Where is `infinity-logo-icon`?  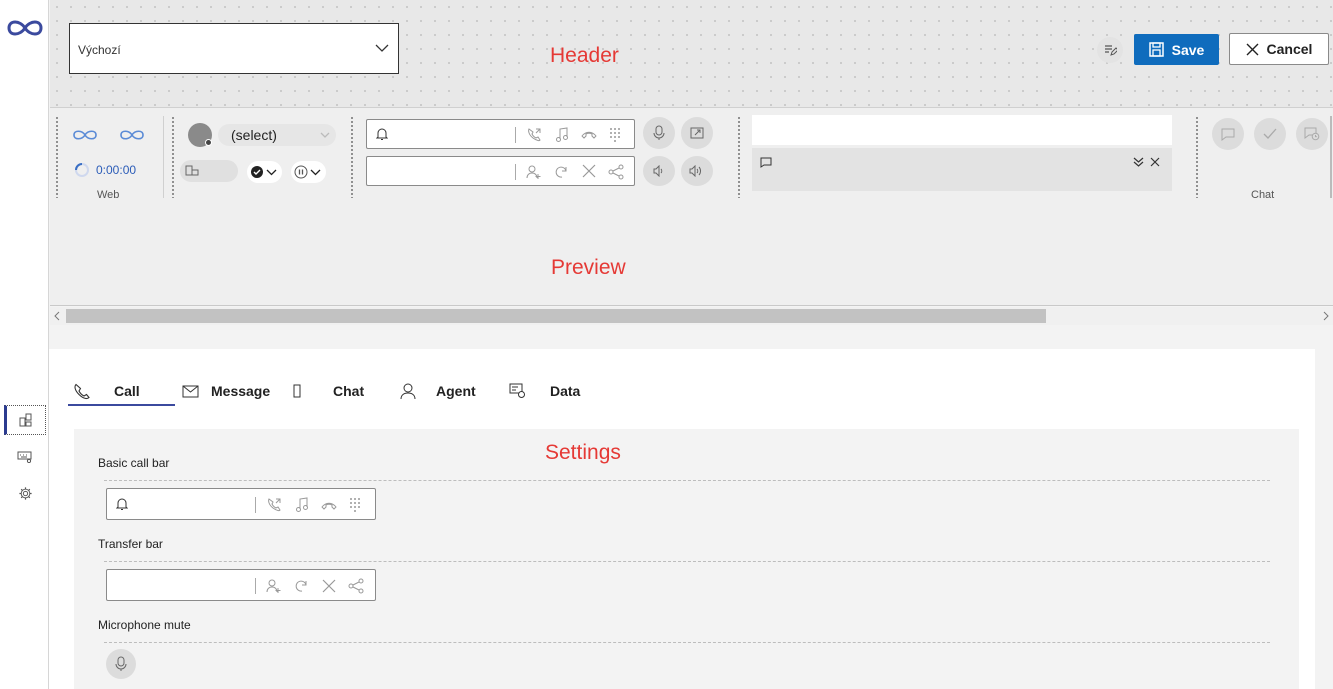
infinity-logo-icon is located at coordinates (25, 28).